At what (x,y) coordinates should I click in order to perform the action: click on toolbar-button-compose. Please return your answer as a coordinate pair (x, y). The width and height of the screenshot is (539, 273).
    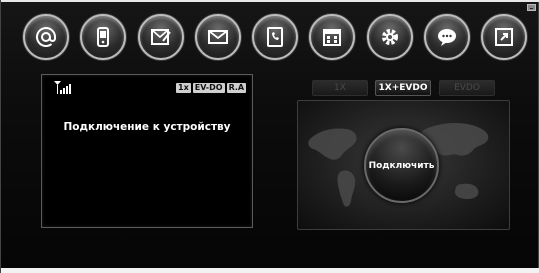
    Looking at the image, I should click on (161, 37).